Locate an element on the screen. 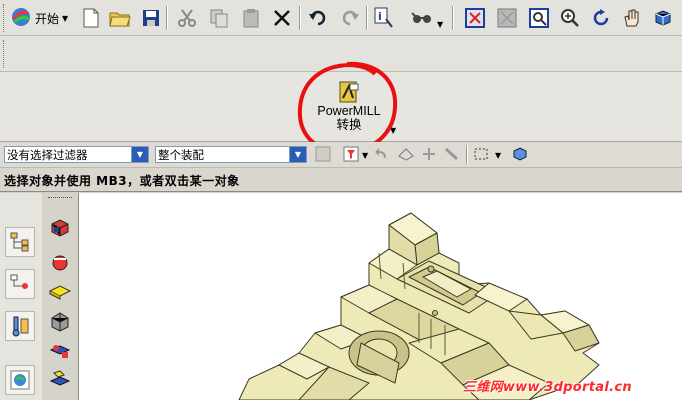 The width and height of the screenshot is (682, 400). solid-body-button is located at coordinates (60, 228).